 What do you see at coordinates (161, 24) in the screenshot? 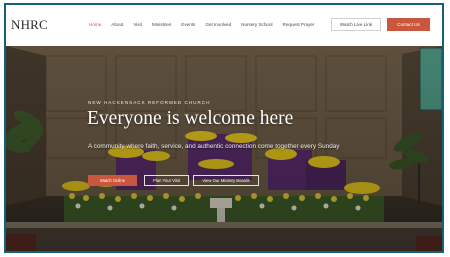
I see `nav-ministries: Ministries` at bounding box center [161, 24].